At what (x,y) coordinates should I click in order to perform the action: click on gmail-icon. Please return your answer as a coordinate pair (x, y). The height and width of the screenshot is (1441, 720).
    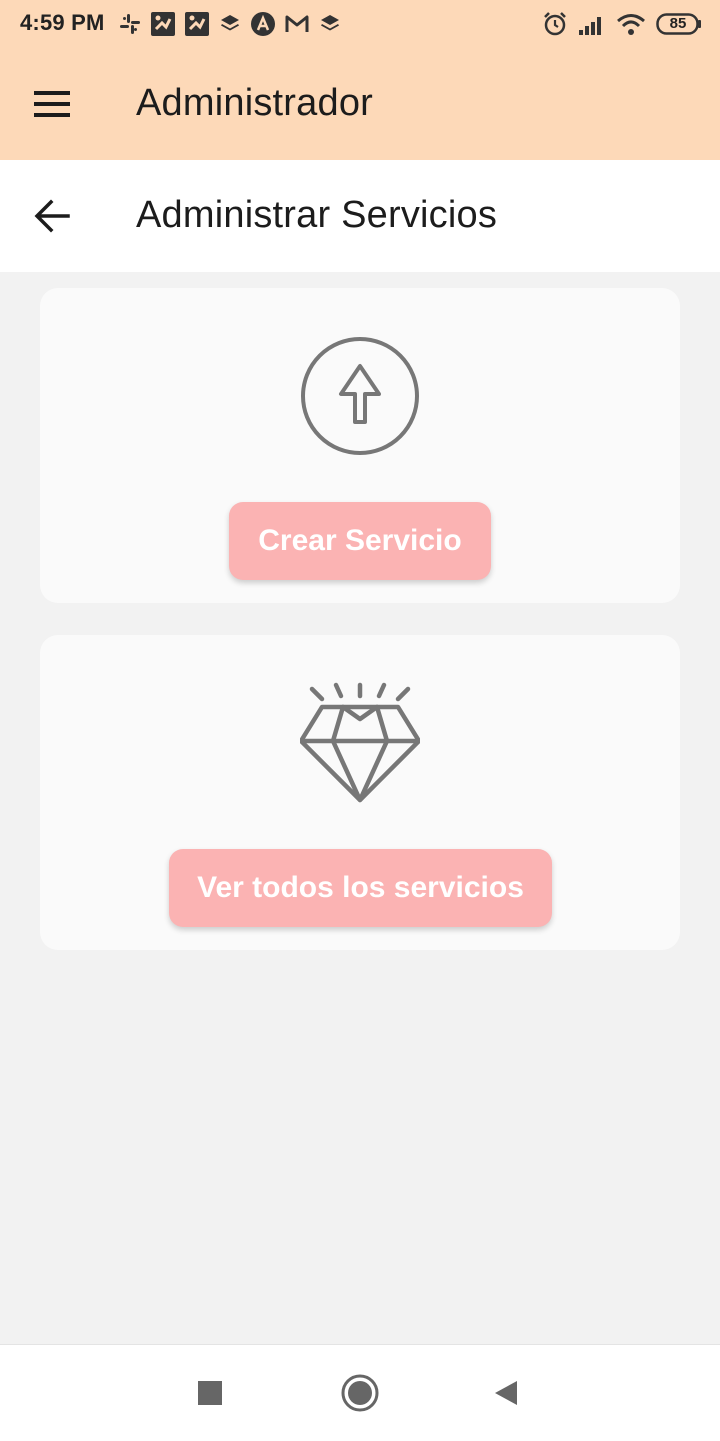
    Looking at the image, I should click on (297, 23).